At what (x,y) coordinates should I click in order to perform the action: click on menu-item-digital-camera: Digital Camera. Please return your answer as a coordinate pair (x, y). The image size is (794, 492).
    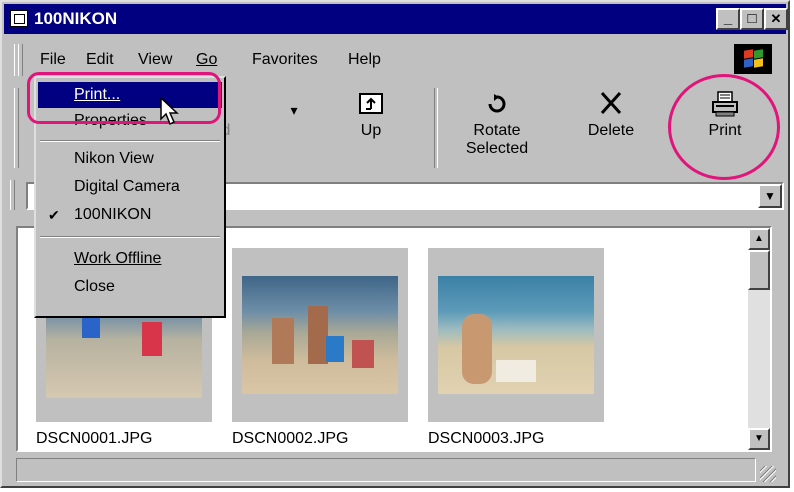
    Looking at the image, I should click on (130, 187).